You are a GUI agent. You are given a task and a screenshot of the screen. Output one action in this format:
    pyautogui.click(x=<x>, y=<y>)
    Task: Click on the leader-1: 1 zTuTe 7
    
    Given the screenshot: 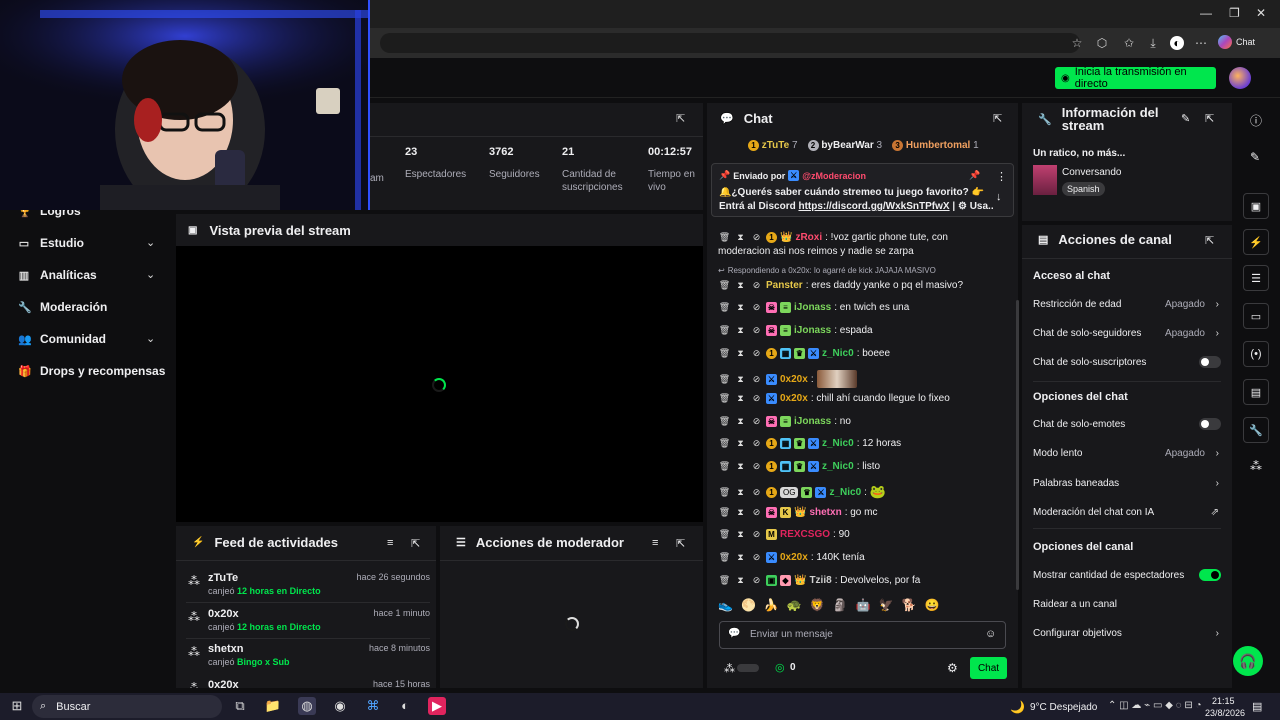 What is the action you would take?
    pyautogui.click(x=773, y=145)
    